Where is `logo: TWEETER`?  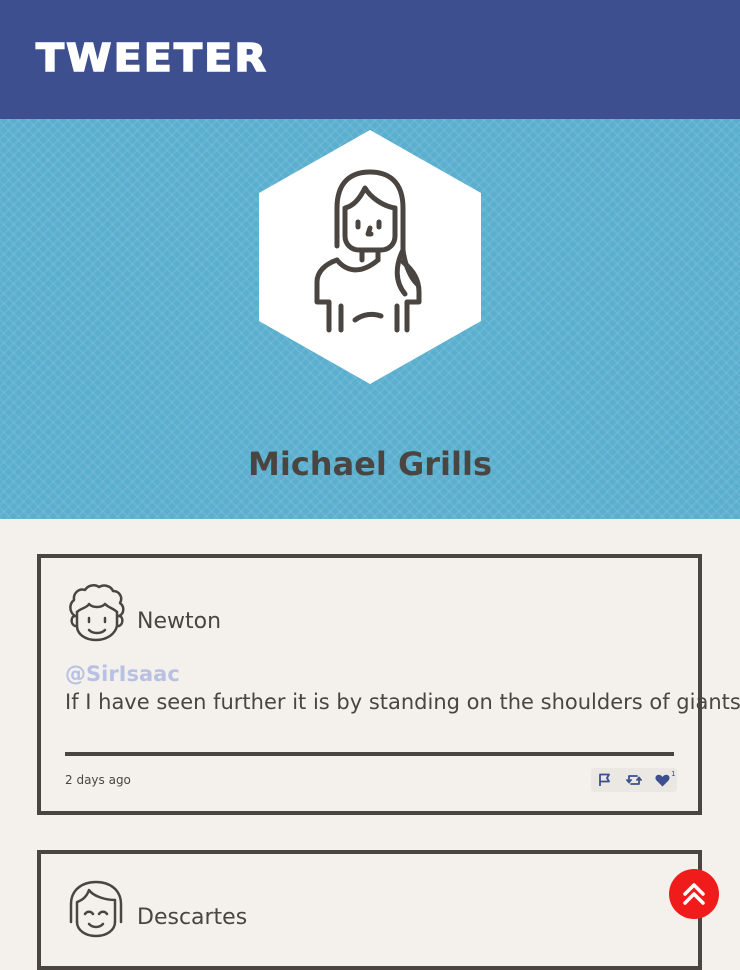 logo: TWEETER is located at coordinates (151, 58).